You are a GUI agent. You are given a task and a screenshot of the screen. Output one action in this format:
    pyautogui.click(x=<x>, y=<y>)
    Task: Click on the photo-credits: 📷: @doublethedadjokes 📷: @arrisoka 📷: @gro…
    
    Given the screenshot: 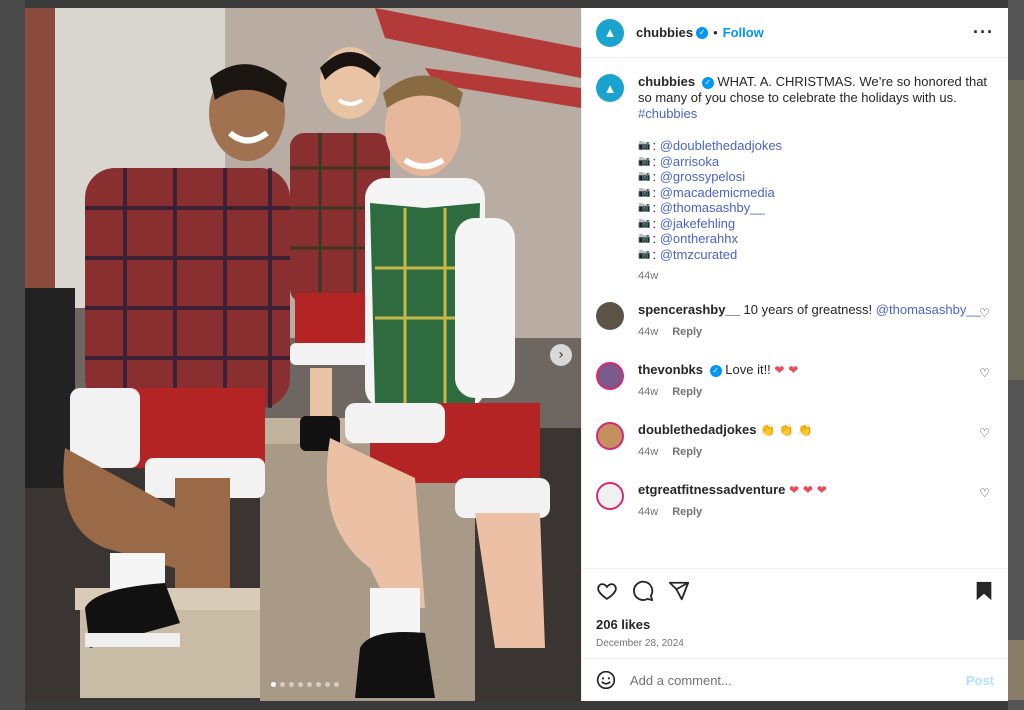 What is the action you would take?
    pyautogui.click(x=815, y=200)
    